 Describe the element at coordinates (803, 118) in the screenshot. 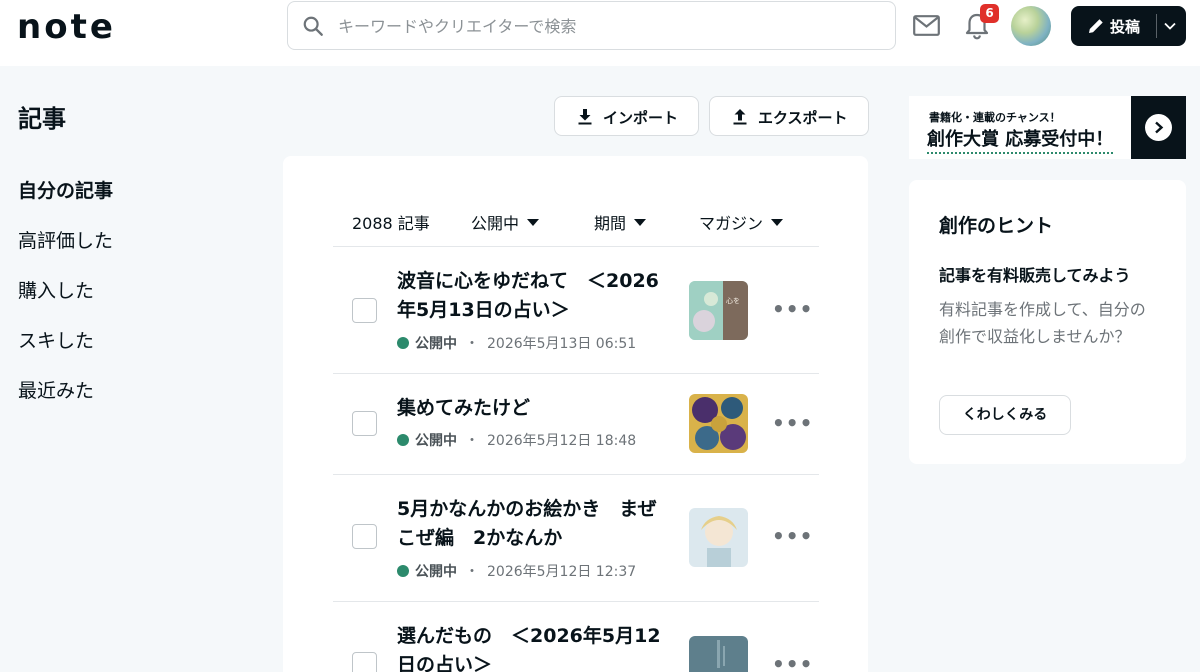

I see `export-label: エクスポート` at that location.